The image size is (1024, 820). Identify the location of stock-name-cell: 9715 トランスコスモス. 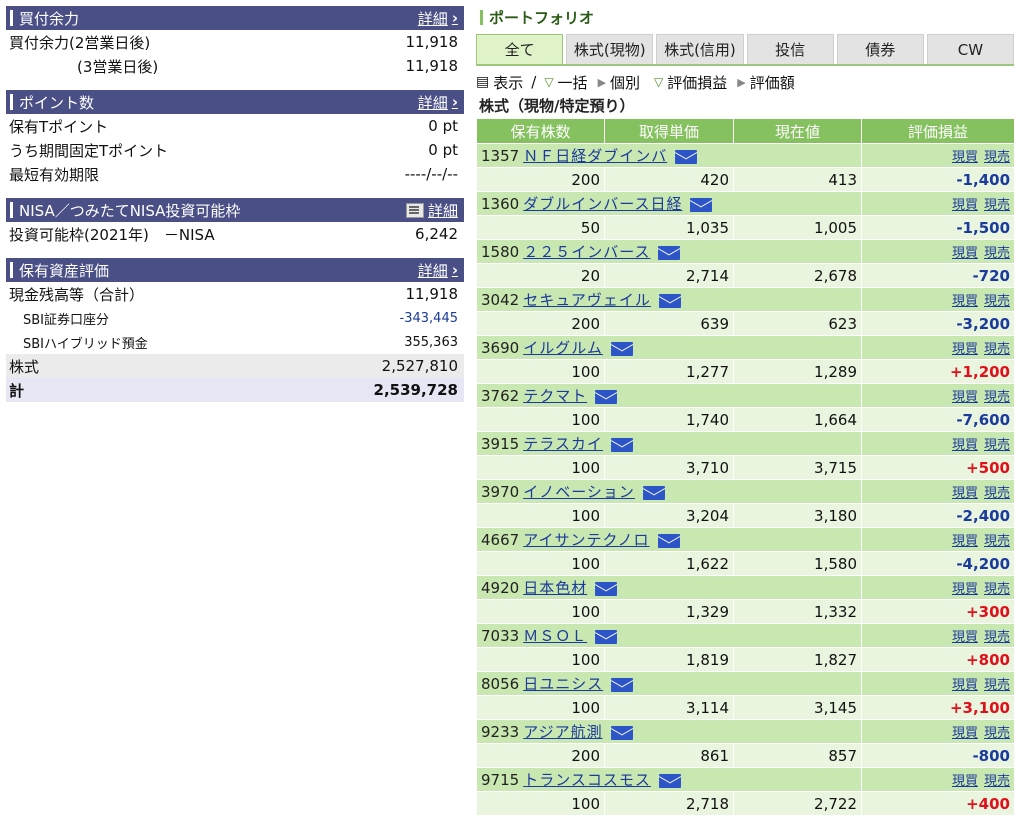
(669, 779).